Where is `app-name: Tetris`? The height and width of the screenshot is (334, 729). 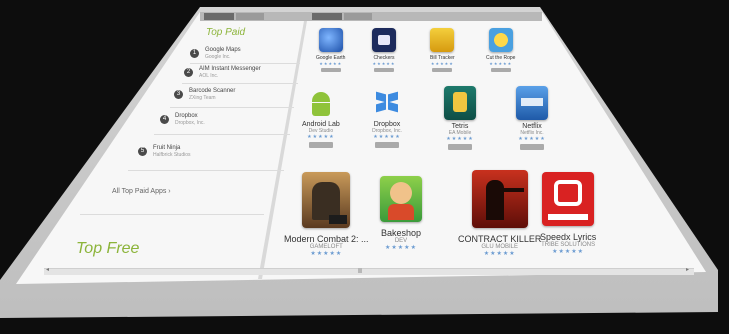 app-name: Tetris is located at coordinates (460, 126).